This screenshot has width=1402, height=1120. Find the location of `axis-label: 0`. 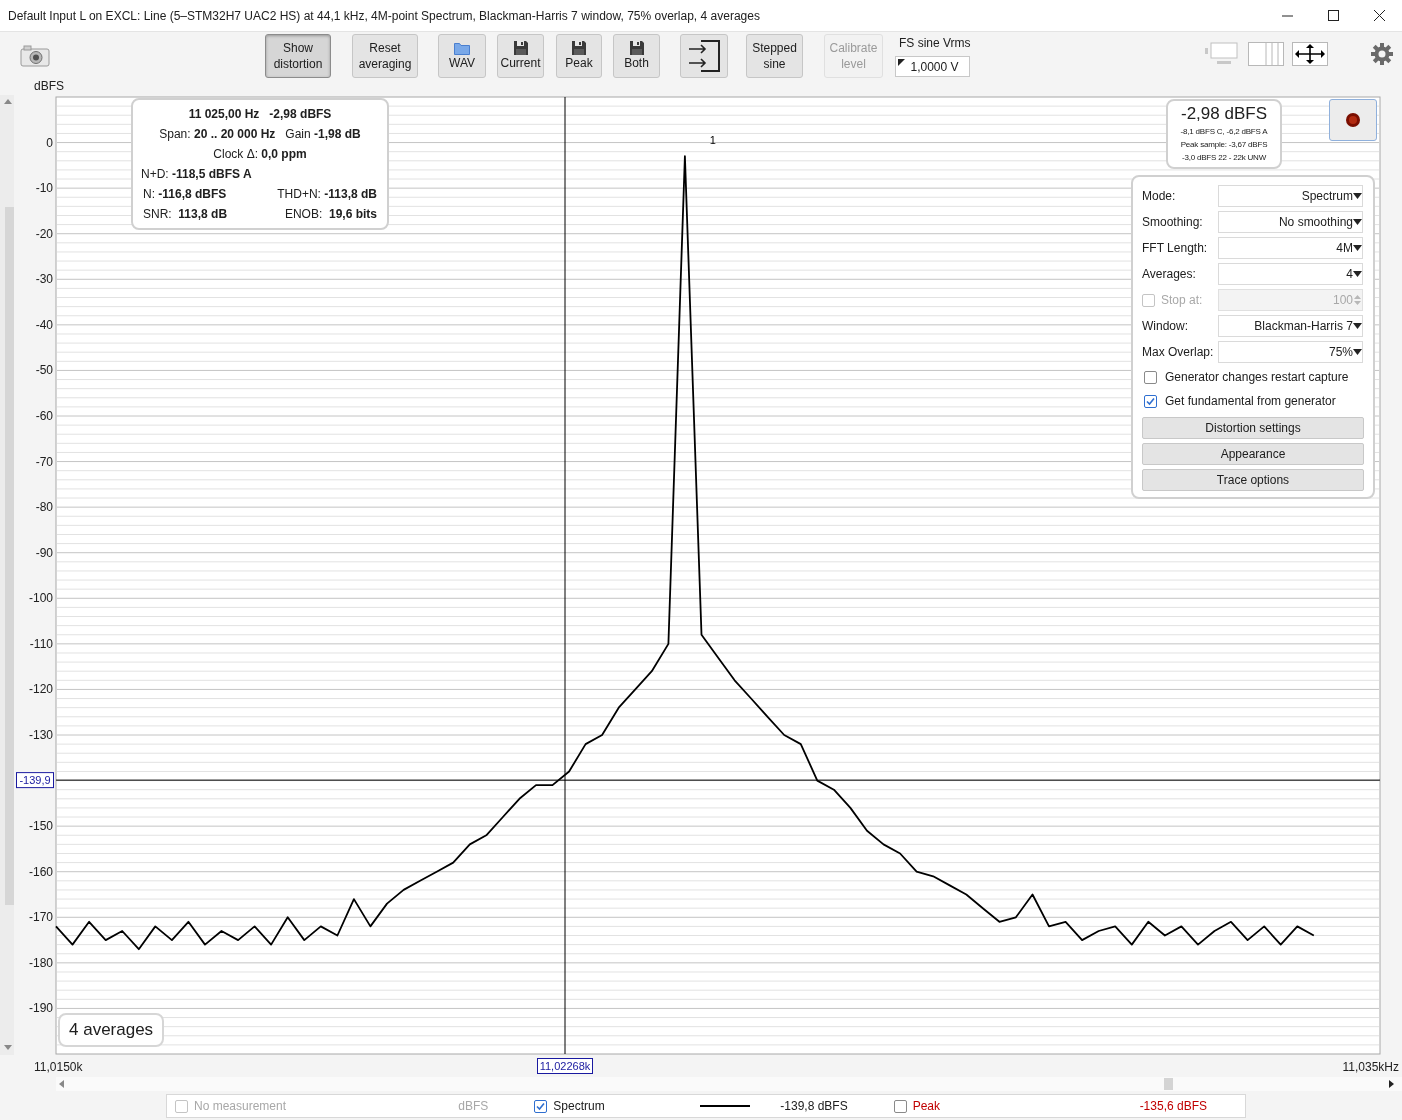

axis-label: 0 is located at coordinates (49, 142).